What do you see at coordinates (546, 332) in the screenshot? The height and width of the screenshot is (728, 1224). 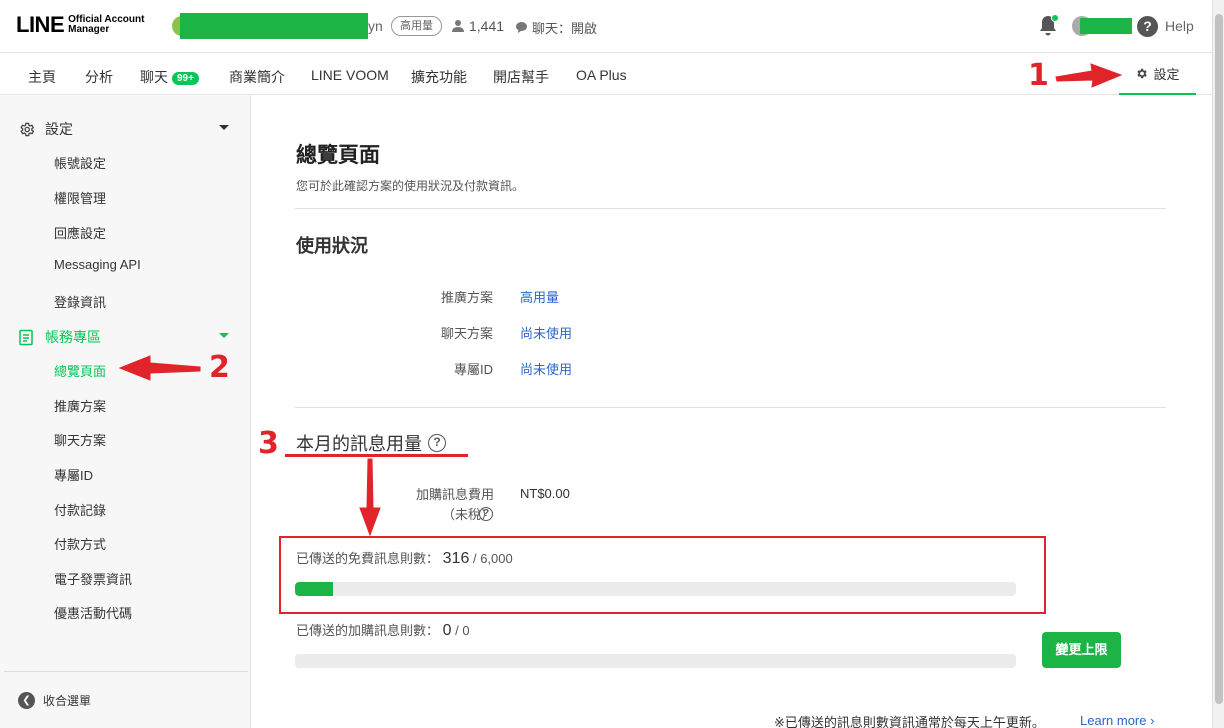 I see `chat-plan-value: 尚未使用` at bounding box center [546, 332].